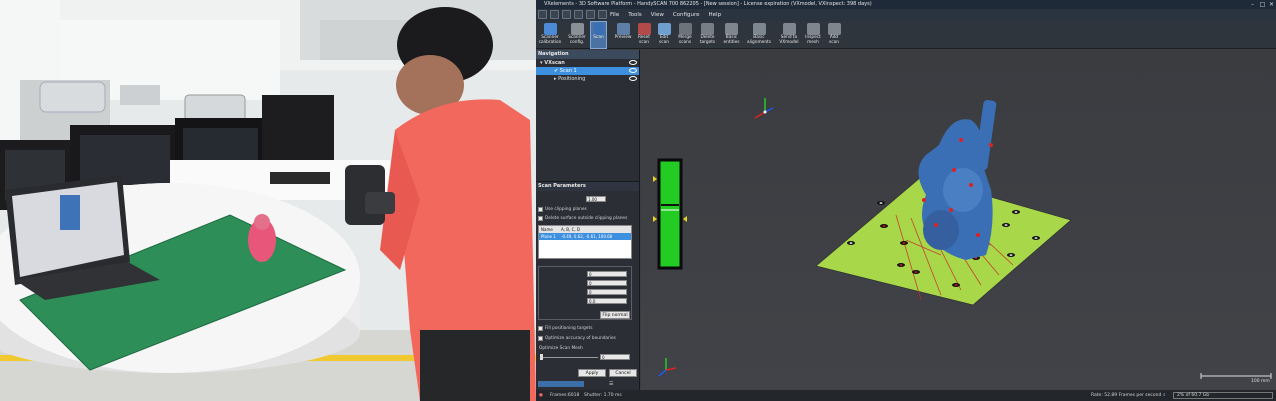 This screenshot has width=1276, height=401. I want to click on table-row: Plane 1 -0.49, 0.62, -0.61, 100.68, so click(585, 236).